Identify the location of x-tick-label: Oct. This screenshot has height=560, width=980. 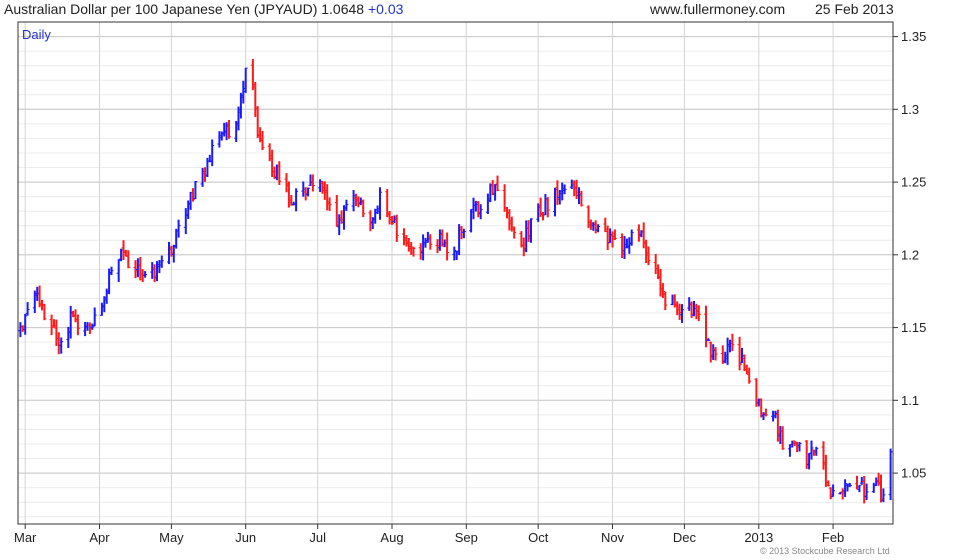
(538, 537).